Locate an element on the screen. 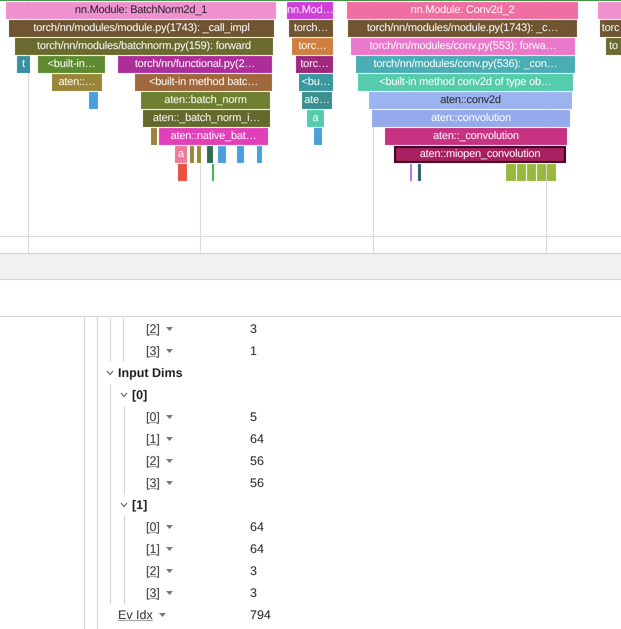  property-value: 1 is located at coordinates (253, 351).